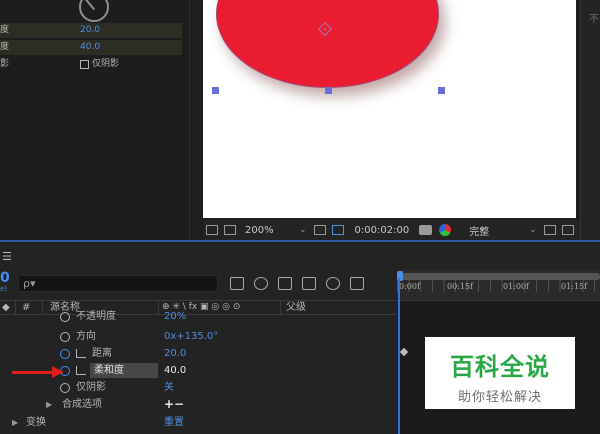 Image resolution: width=600 pixels, height=434 pixels. Describe the element at coordinates (198, 404) in the screenshot. I see `property-row-compositing-options: ▶ 合成选项 +−` at that location.